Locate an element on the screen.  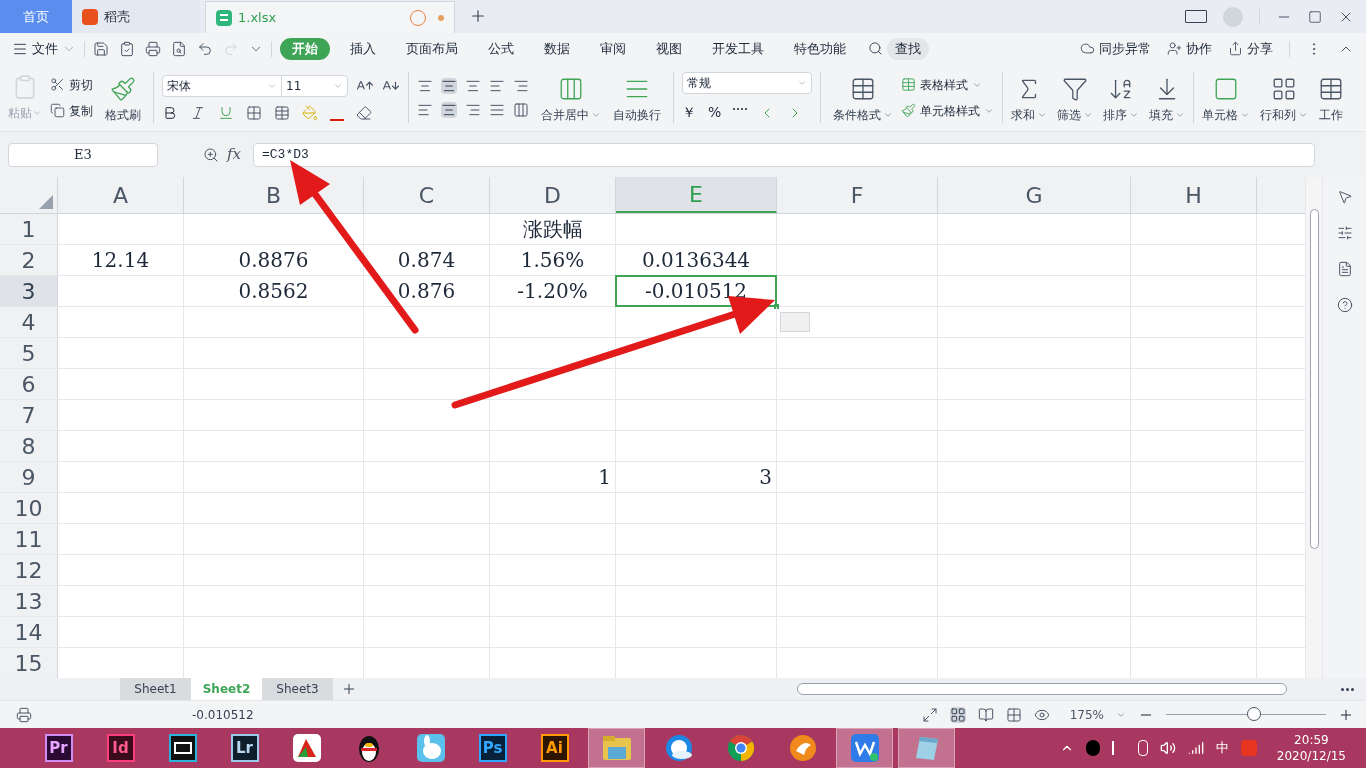
page-view-icon is located at coordinates (985, 714).